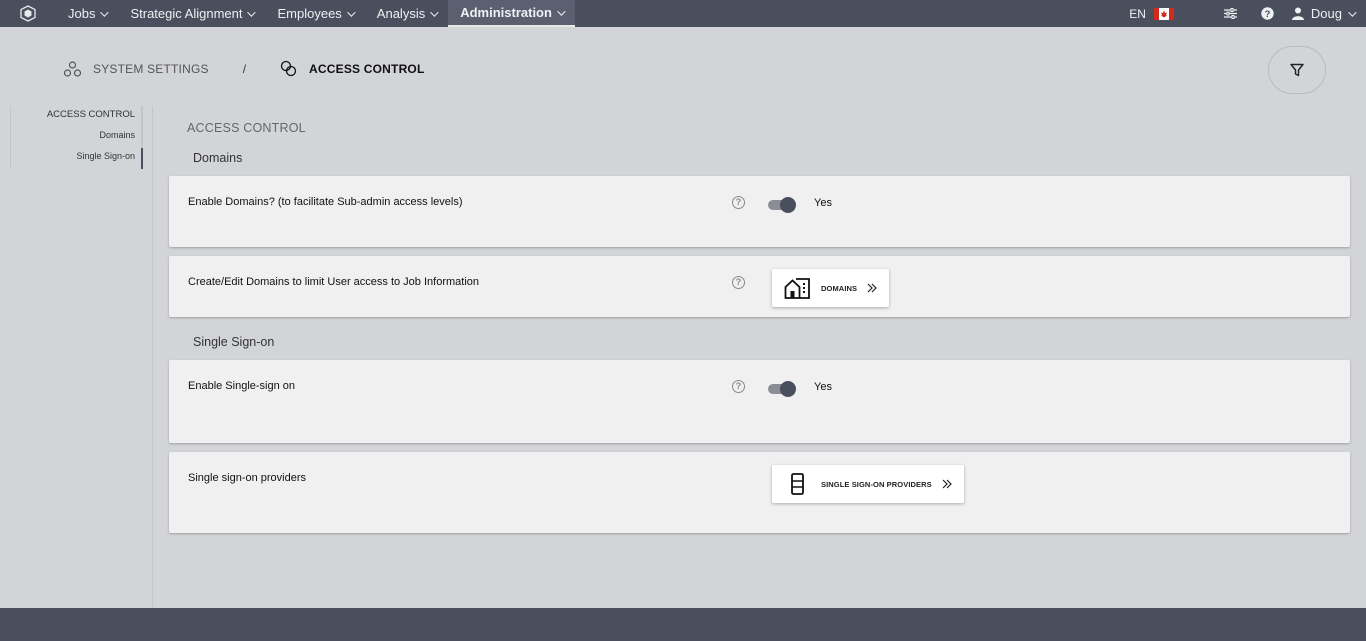 Image resolution: width=1366 pixels, height=641 pixels. I want to click on breadcrumb-access-control: ACCESS CONTROL, so click(352, 68).